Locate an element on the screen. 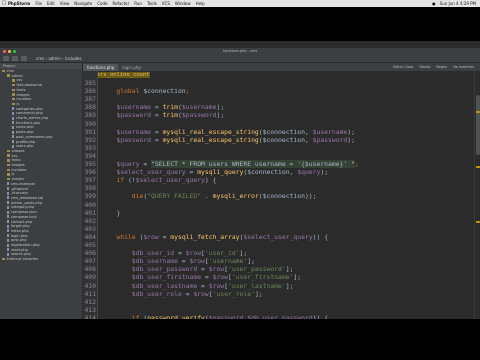  code-token: $db_username is located at coordinates (154, 261).